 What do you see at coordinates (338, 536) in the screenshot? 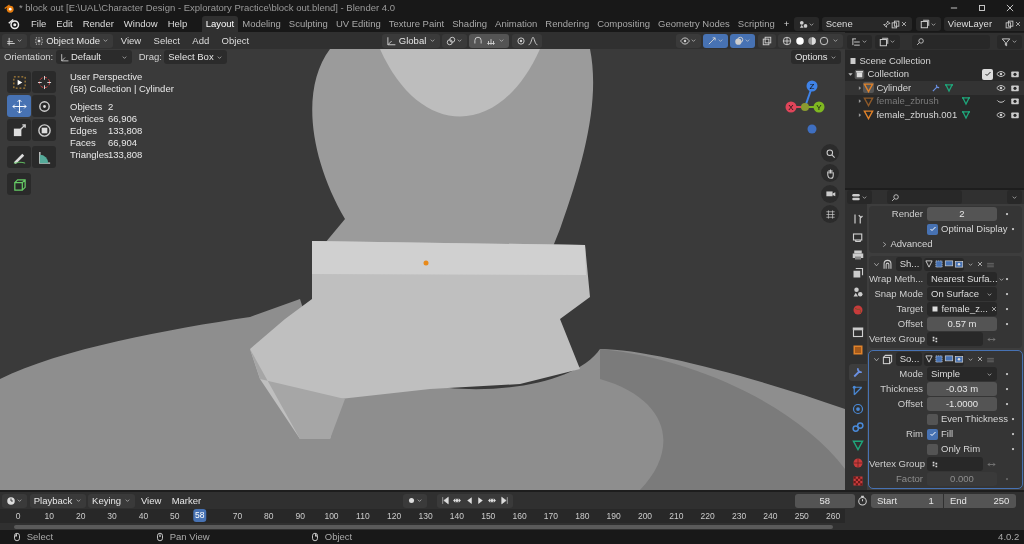
I see `status-hint: Object` at bounding box center [338, 536].